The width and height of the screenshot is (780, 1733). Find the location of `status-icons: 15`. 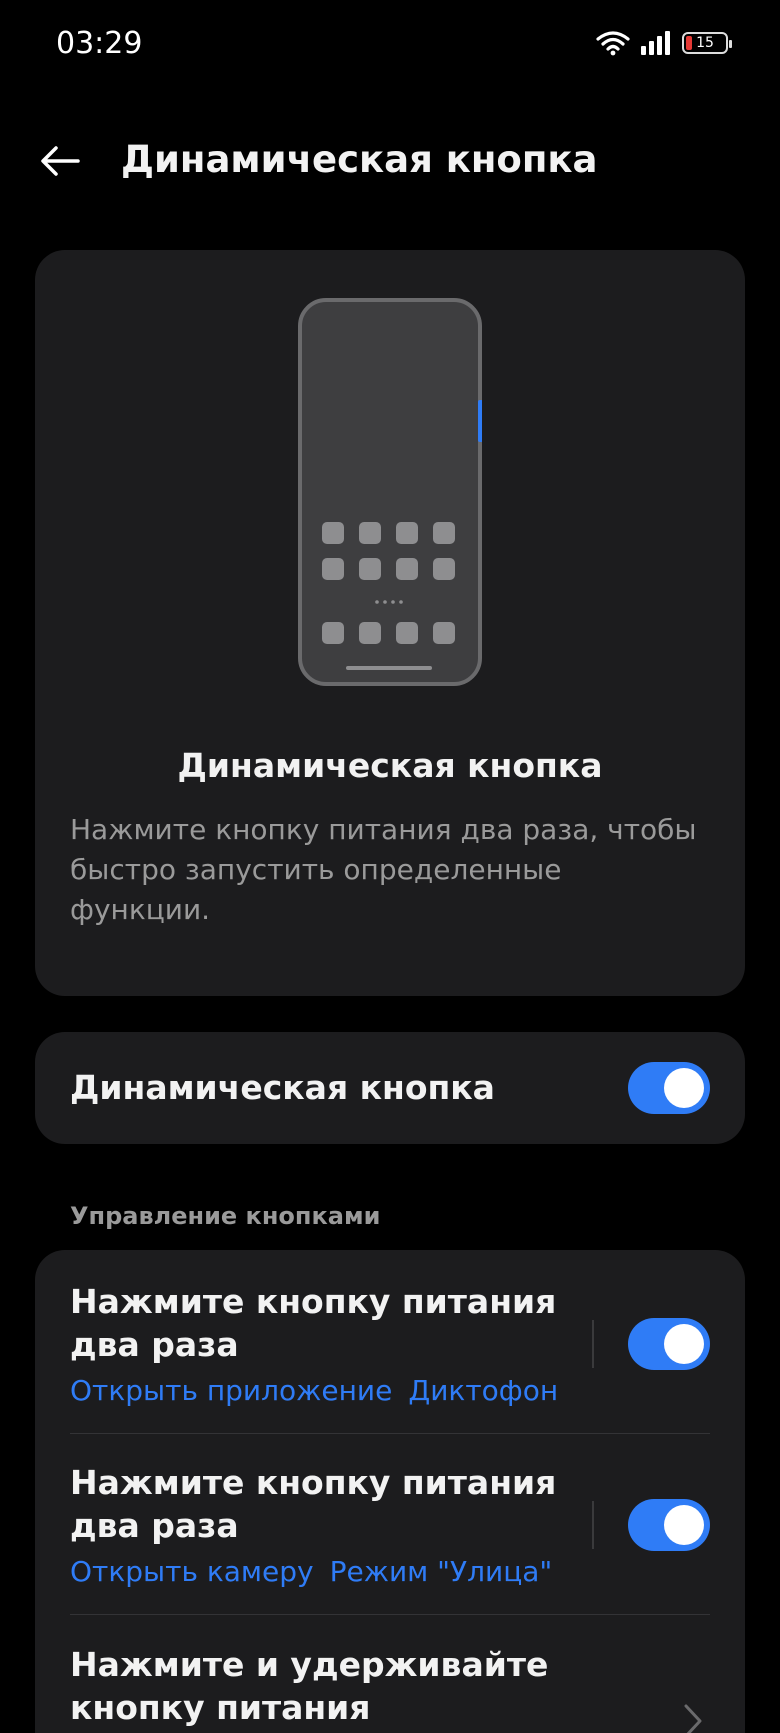

status-icons: 15 is located at coordinates (664, 43).